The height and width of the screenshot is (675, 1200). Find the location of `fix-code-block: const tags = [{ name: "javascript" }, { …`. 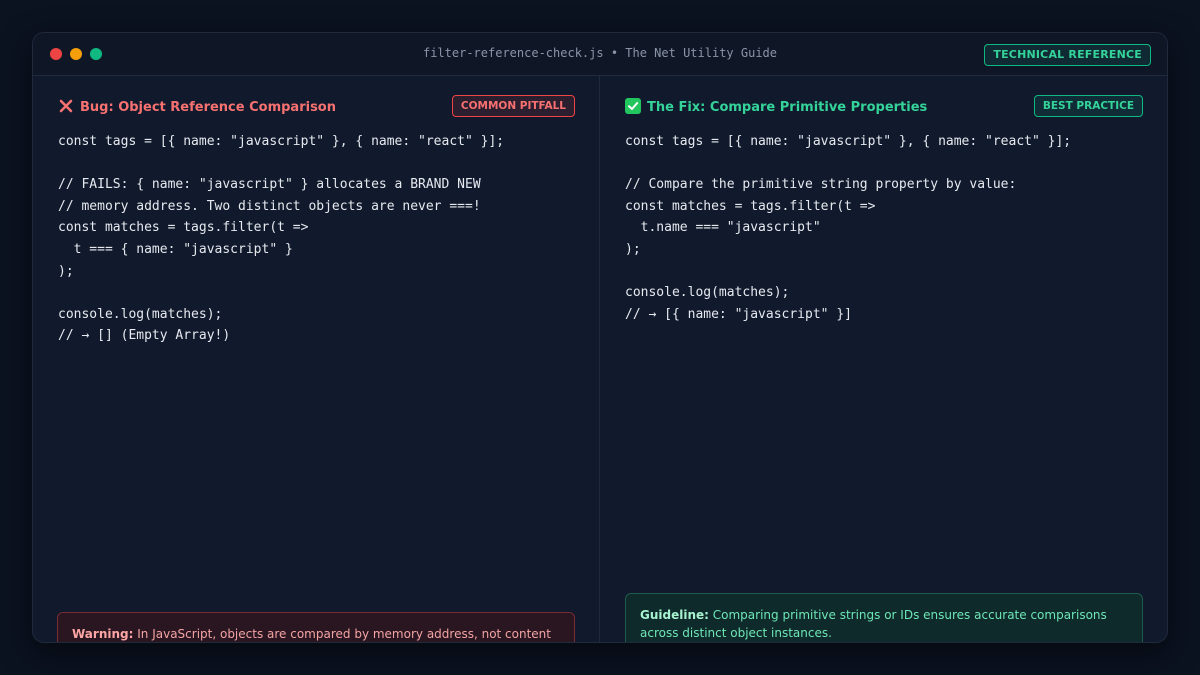

fix-code-block: const tags = [{ name: "javascript" }, { … is located at coordinates (848, 228).